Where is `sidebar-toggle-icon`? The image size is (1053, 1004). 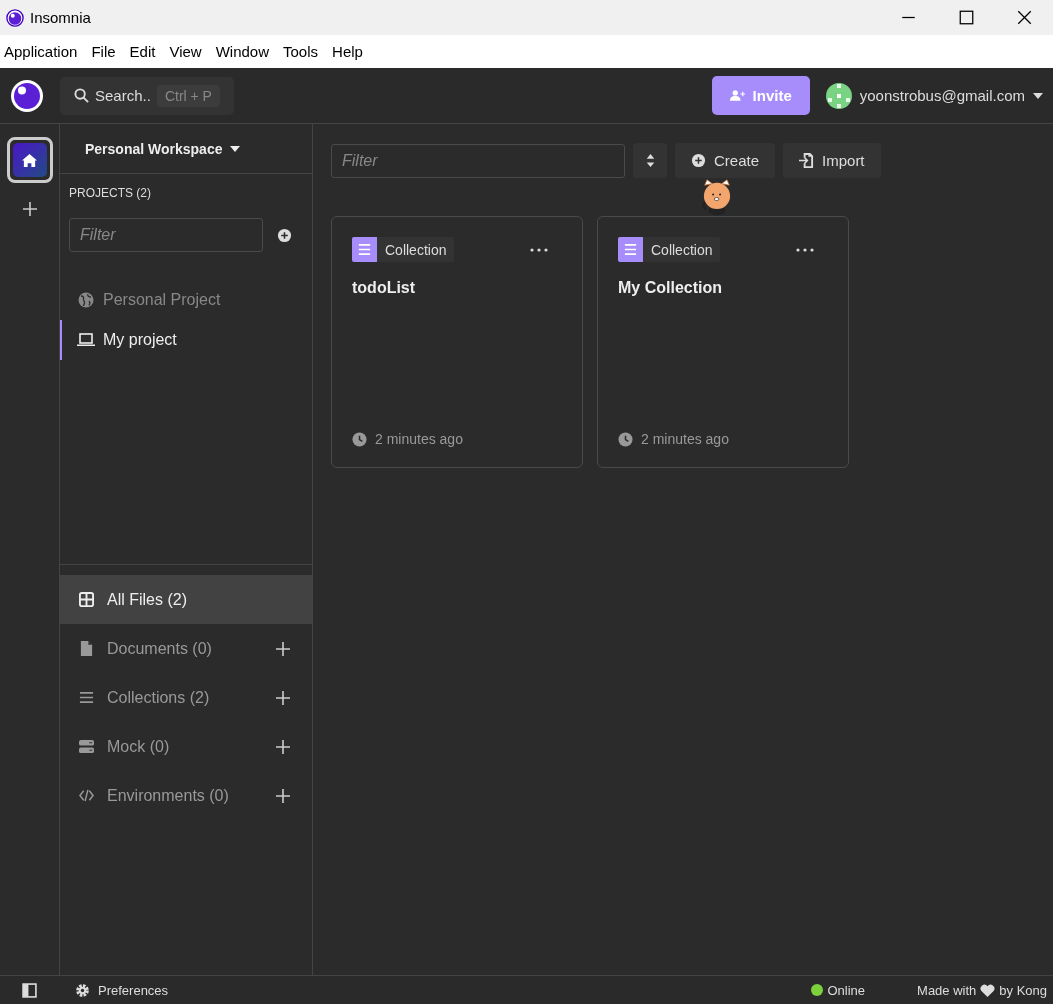
sidebar-toggle-icon is located at coordinates (29, 990).